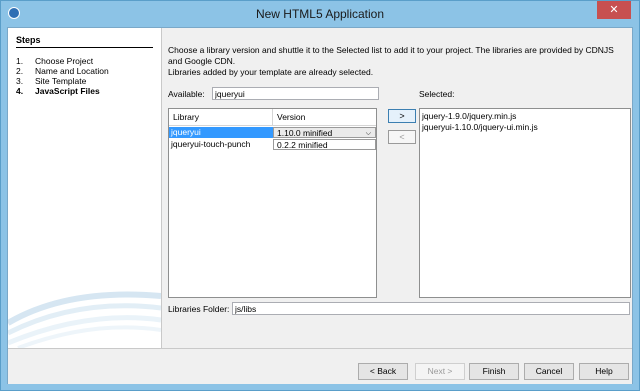 The image size is (640, 391). I want to click on table-row: jqueryui-touch-punch 0.2.2 minified, so click(272, 144).